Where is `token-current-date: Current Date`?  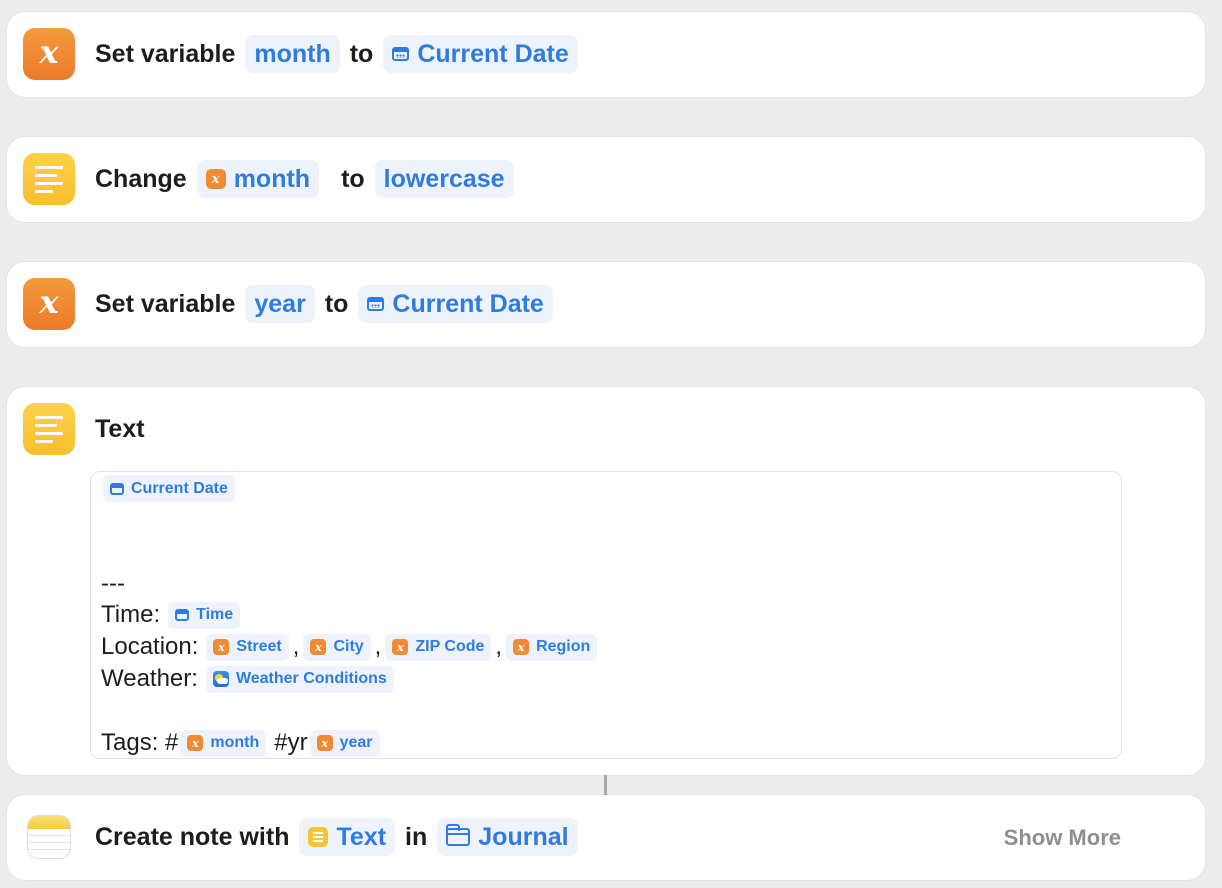 token-current-date: Current Date is located at coordinates (169, 488).